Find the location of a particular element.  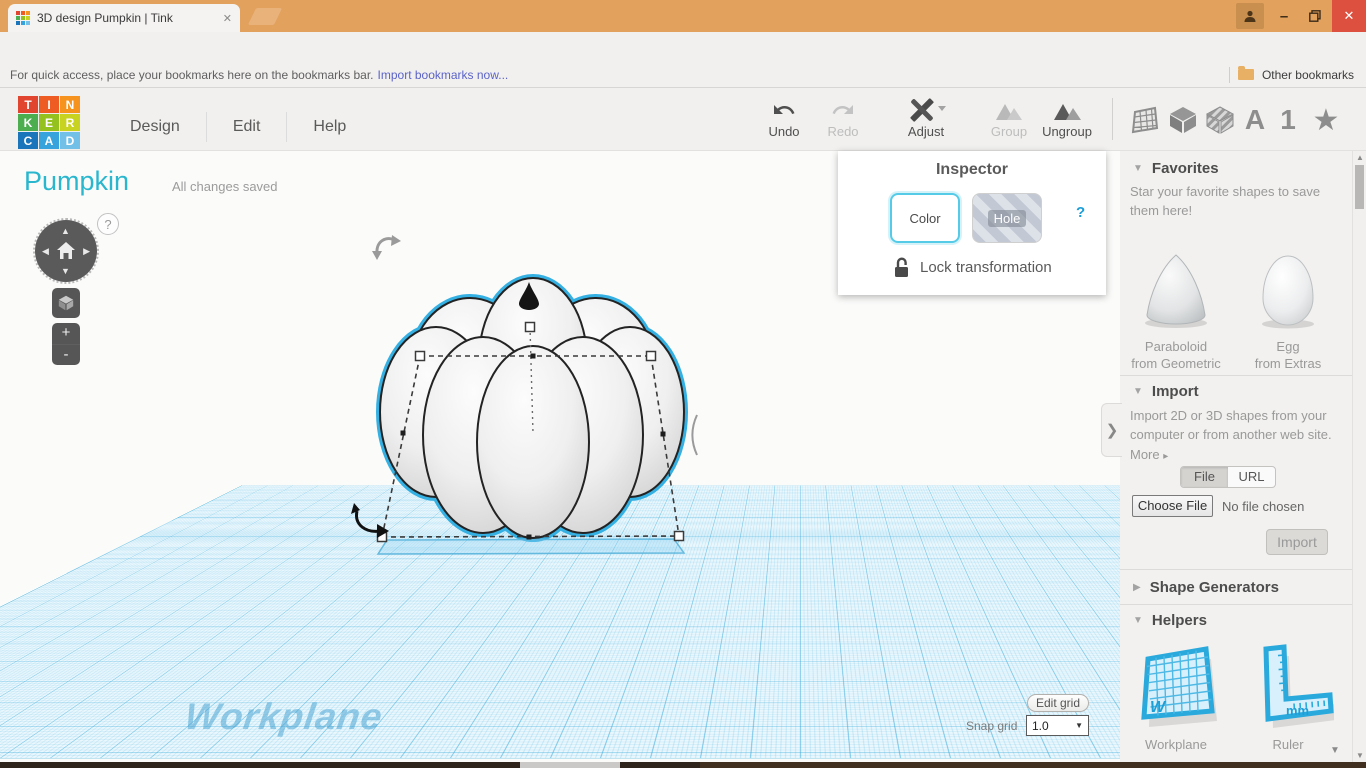

main-menu: Design Edit Help is located at coordinates (238, 127).